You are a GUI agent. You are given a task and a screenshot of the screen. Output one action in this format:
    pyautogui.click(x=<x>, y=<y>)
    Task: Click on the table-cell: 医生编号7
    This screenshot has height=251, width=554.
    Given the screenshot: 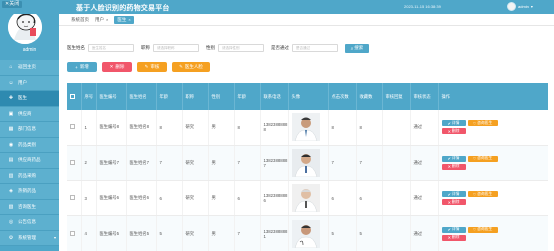 What is the action you would take?
    pyautogui.click(x=111, y=163)
    